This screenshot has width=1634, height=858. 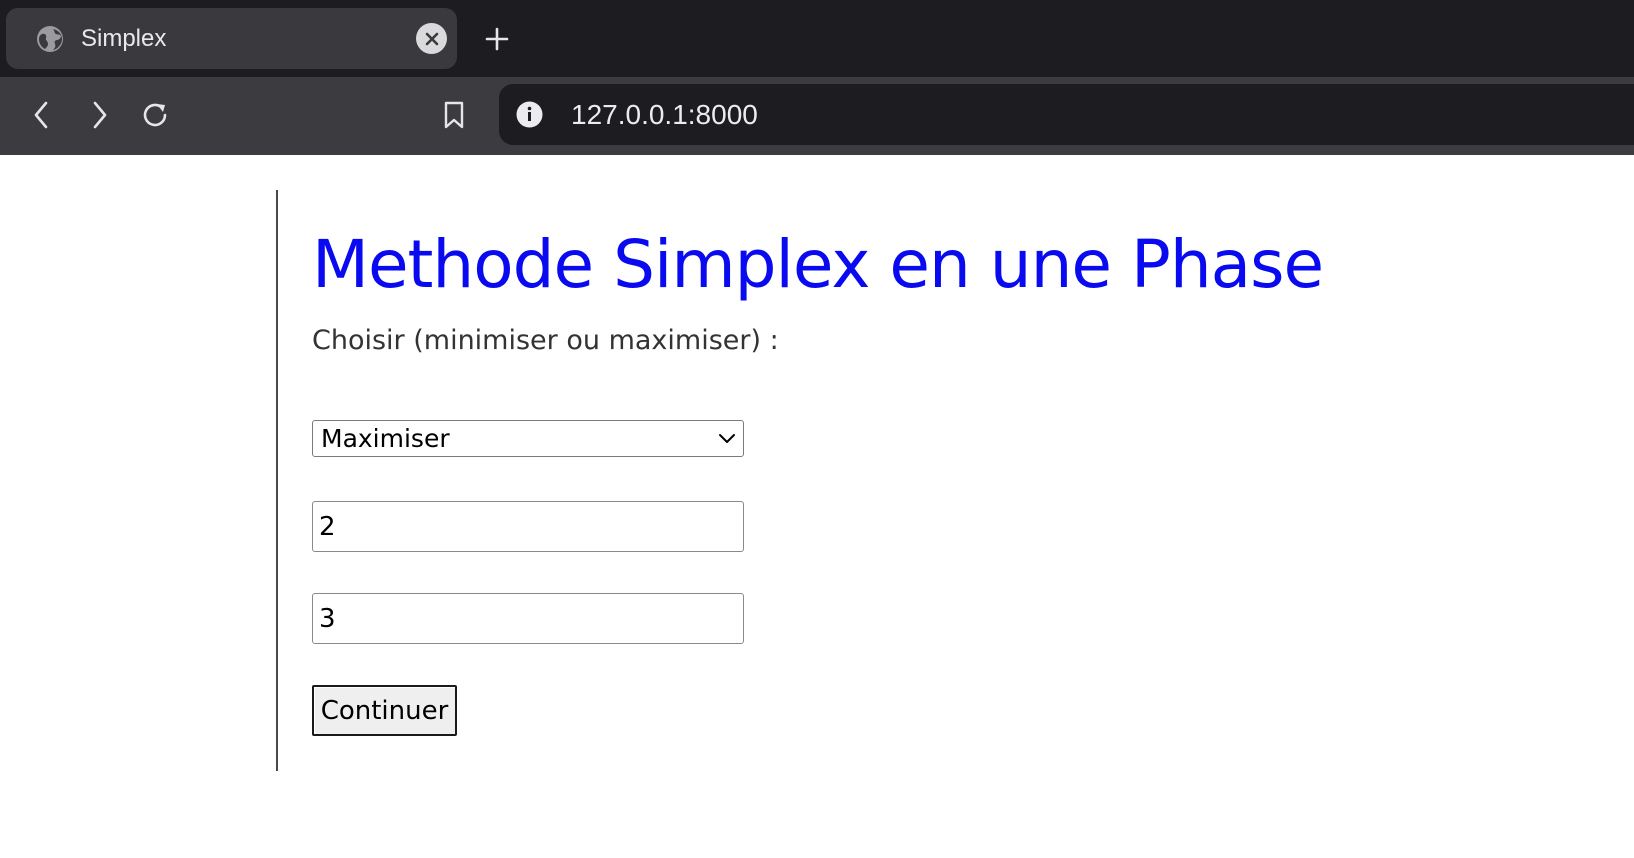 What do you see at coordinates (1066, 114) in the screenshot?
I see `address-bar: 127.0.0.1:8000` at bounding box center [1066, 114].